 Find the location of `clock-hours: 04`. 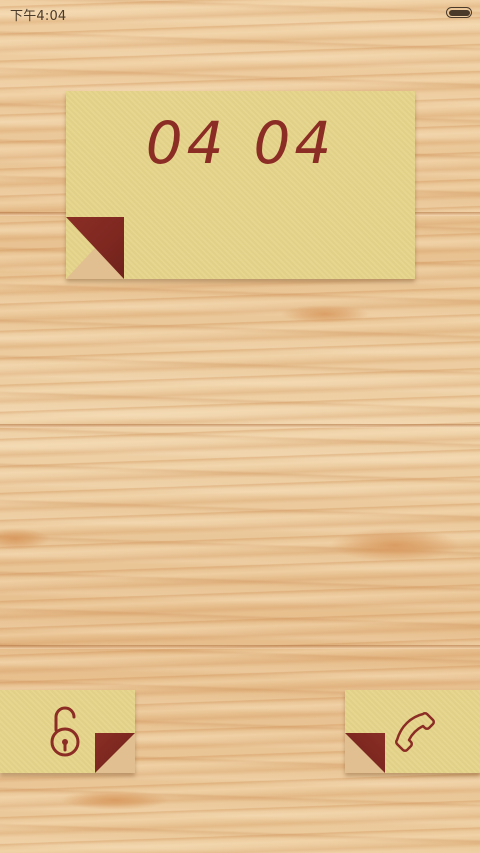

clock-hours: 04 is located at coordinates (186, 143).